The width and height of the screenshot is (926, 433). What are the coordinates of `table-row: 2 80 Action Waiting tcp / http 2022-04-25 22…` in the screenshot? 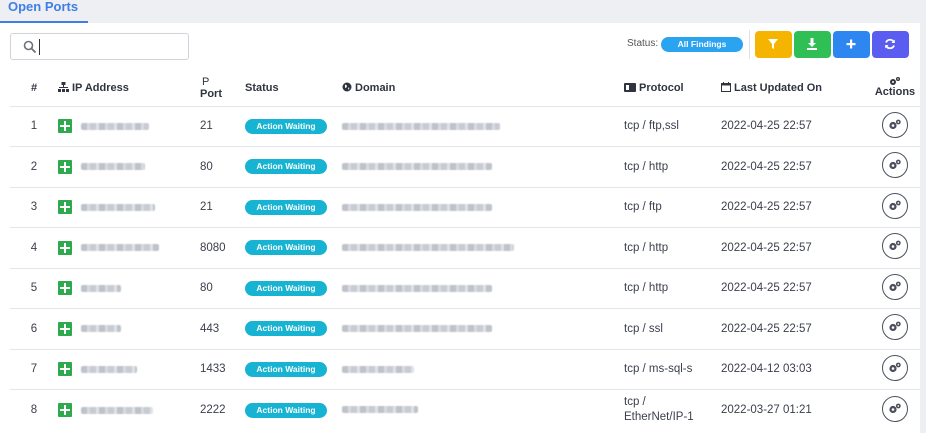 It's located at (465, 166).